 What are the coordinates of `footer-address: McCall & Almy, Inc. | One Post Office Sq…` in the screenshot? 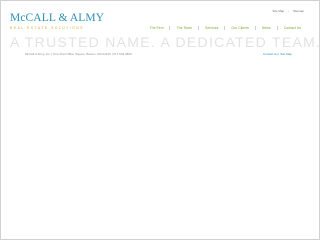 It's located at (78, 54).